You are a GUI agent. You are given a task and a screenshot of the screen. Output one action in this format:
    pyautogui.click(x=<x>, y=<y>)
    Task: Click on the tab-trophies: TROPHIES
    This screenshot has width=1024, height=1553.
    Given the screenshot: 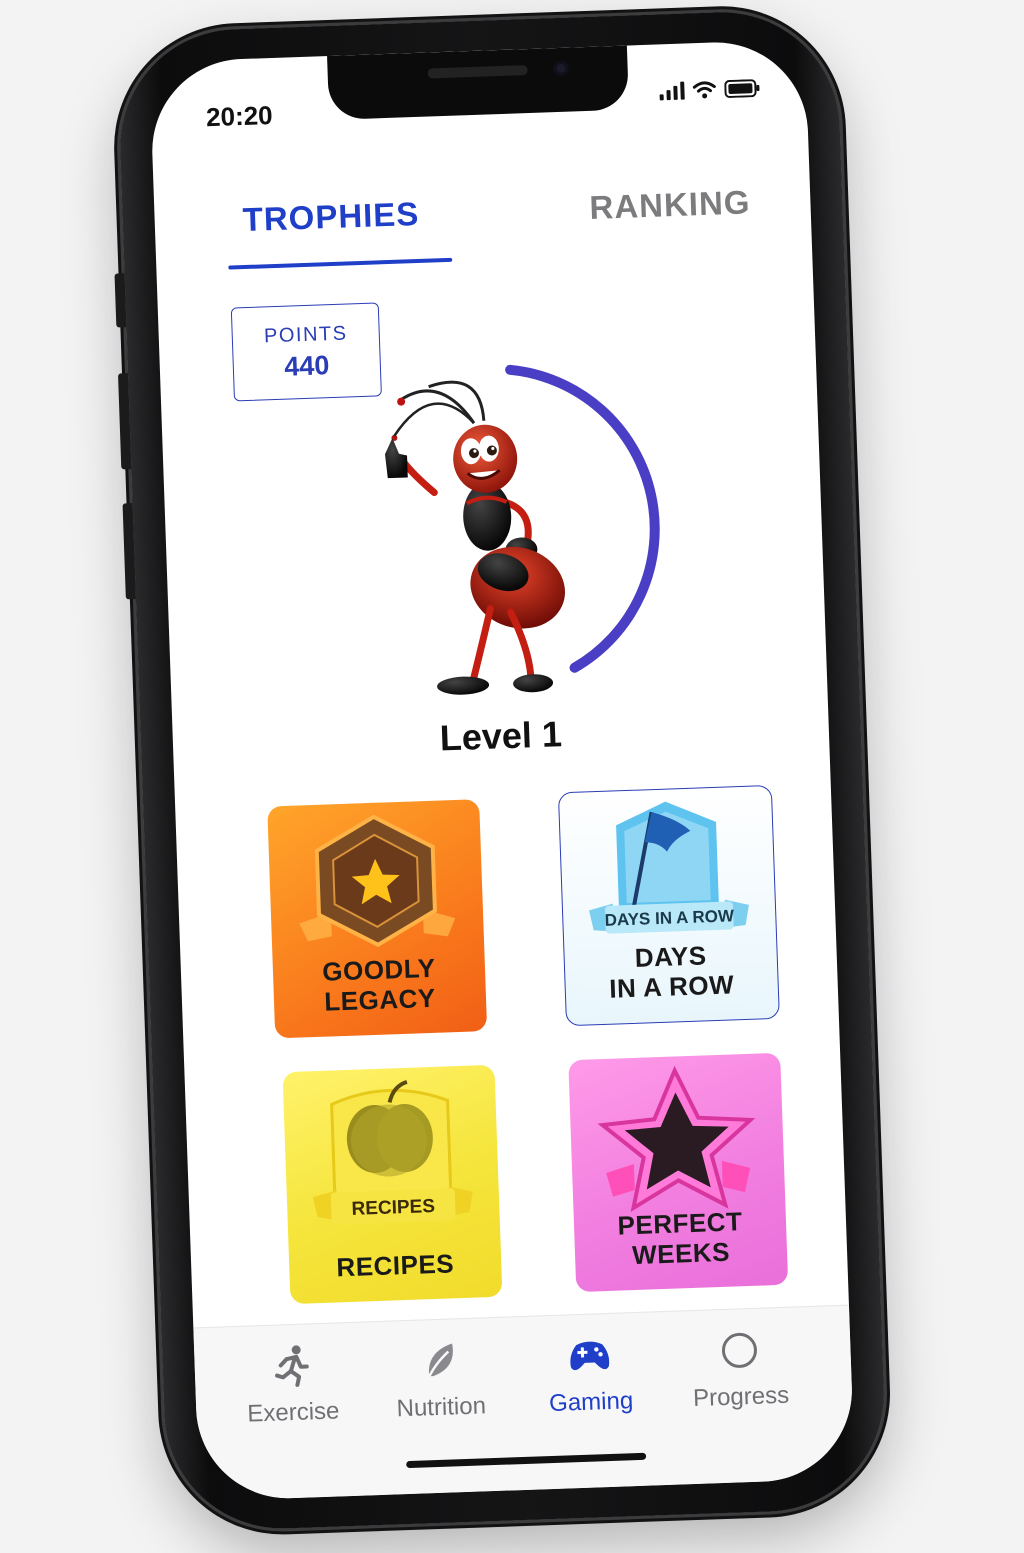 What is the action you would take?
    pyautogui.click(x=331, y=217)
    